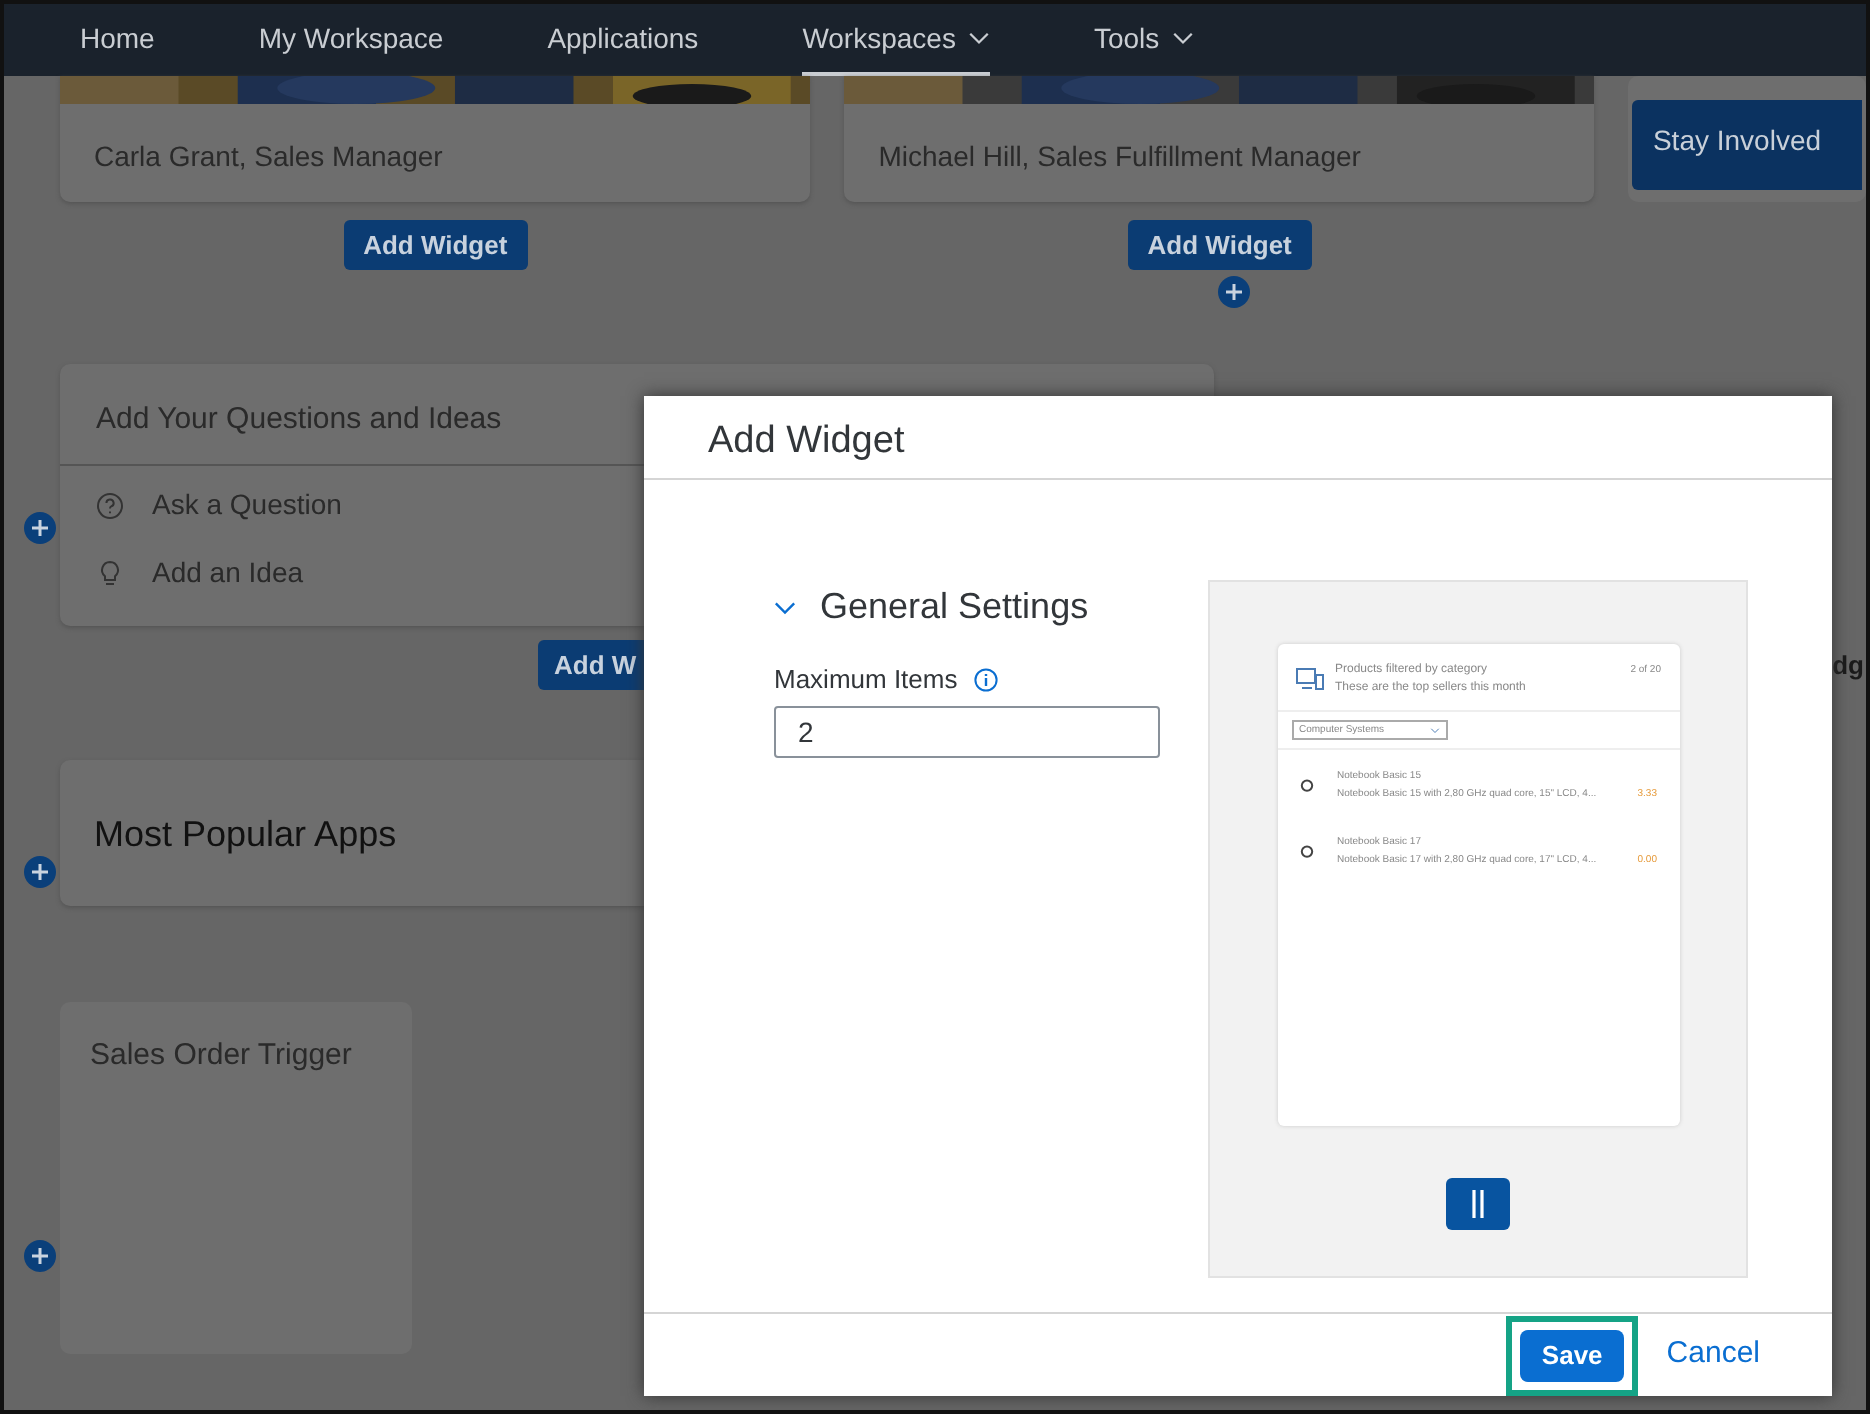 This screenshot has height=1414, width=1870. I want to click on devices-icon, so click(1309, 679).